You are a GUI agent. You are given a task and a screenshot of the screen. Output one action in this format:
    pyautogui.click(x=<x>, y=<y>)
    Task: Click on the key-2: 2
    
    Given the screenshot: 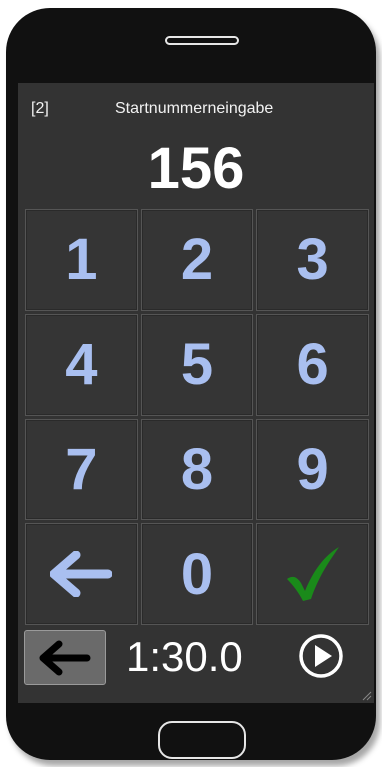 What is the action you would take?
    pyautogui.click(x=197, y=260)
    